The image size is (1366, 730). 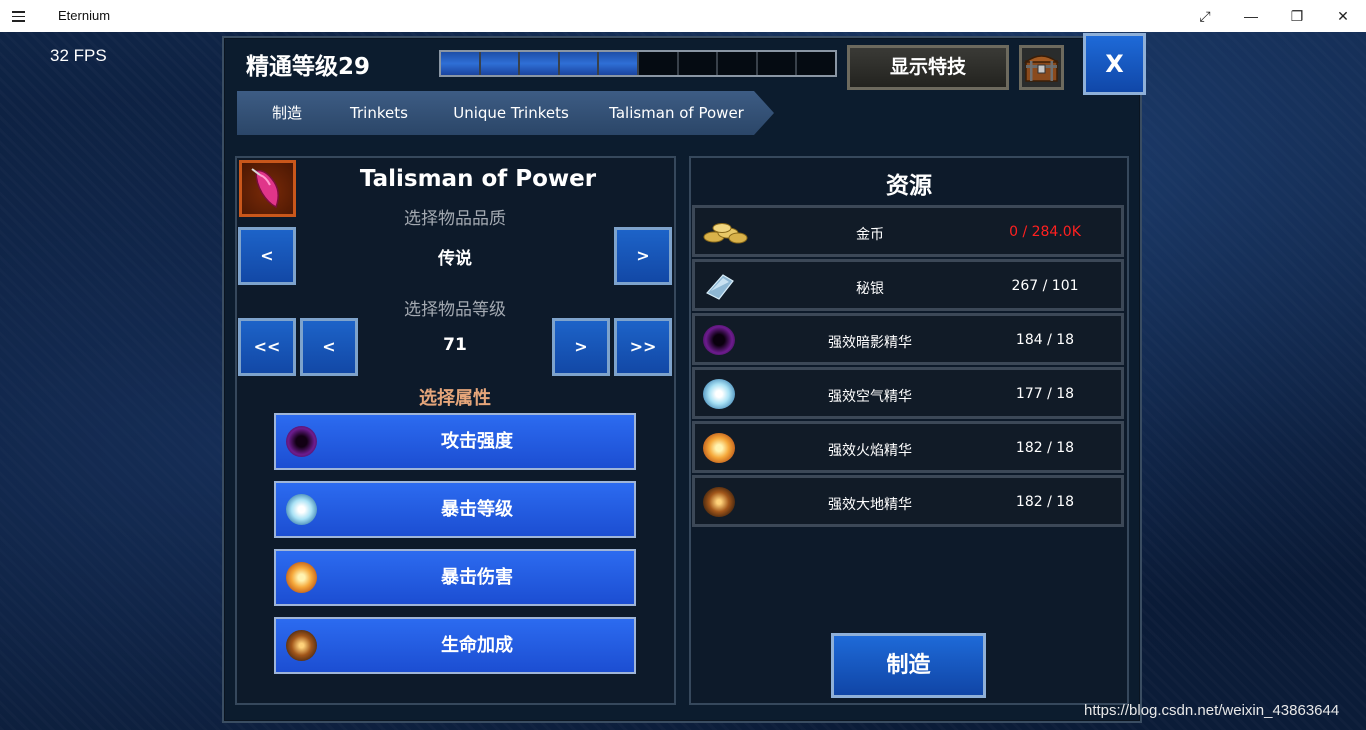 What do you see at coordinates (719, 340) in the screenshot?
I see `shadow-essence-icon` at bounding box center [719, 340].